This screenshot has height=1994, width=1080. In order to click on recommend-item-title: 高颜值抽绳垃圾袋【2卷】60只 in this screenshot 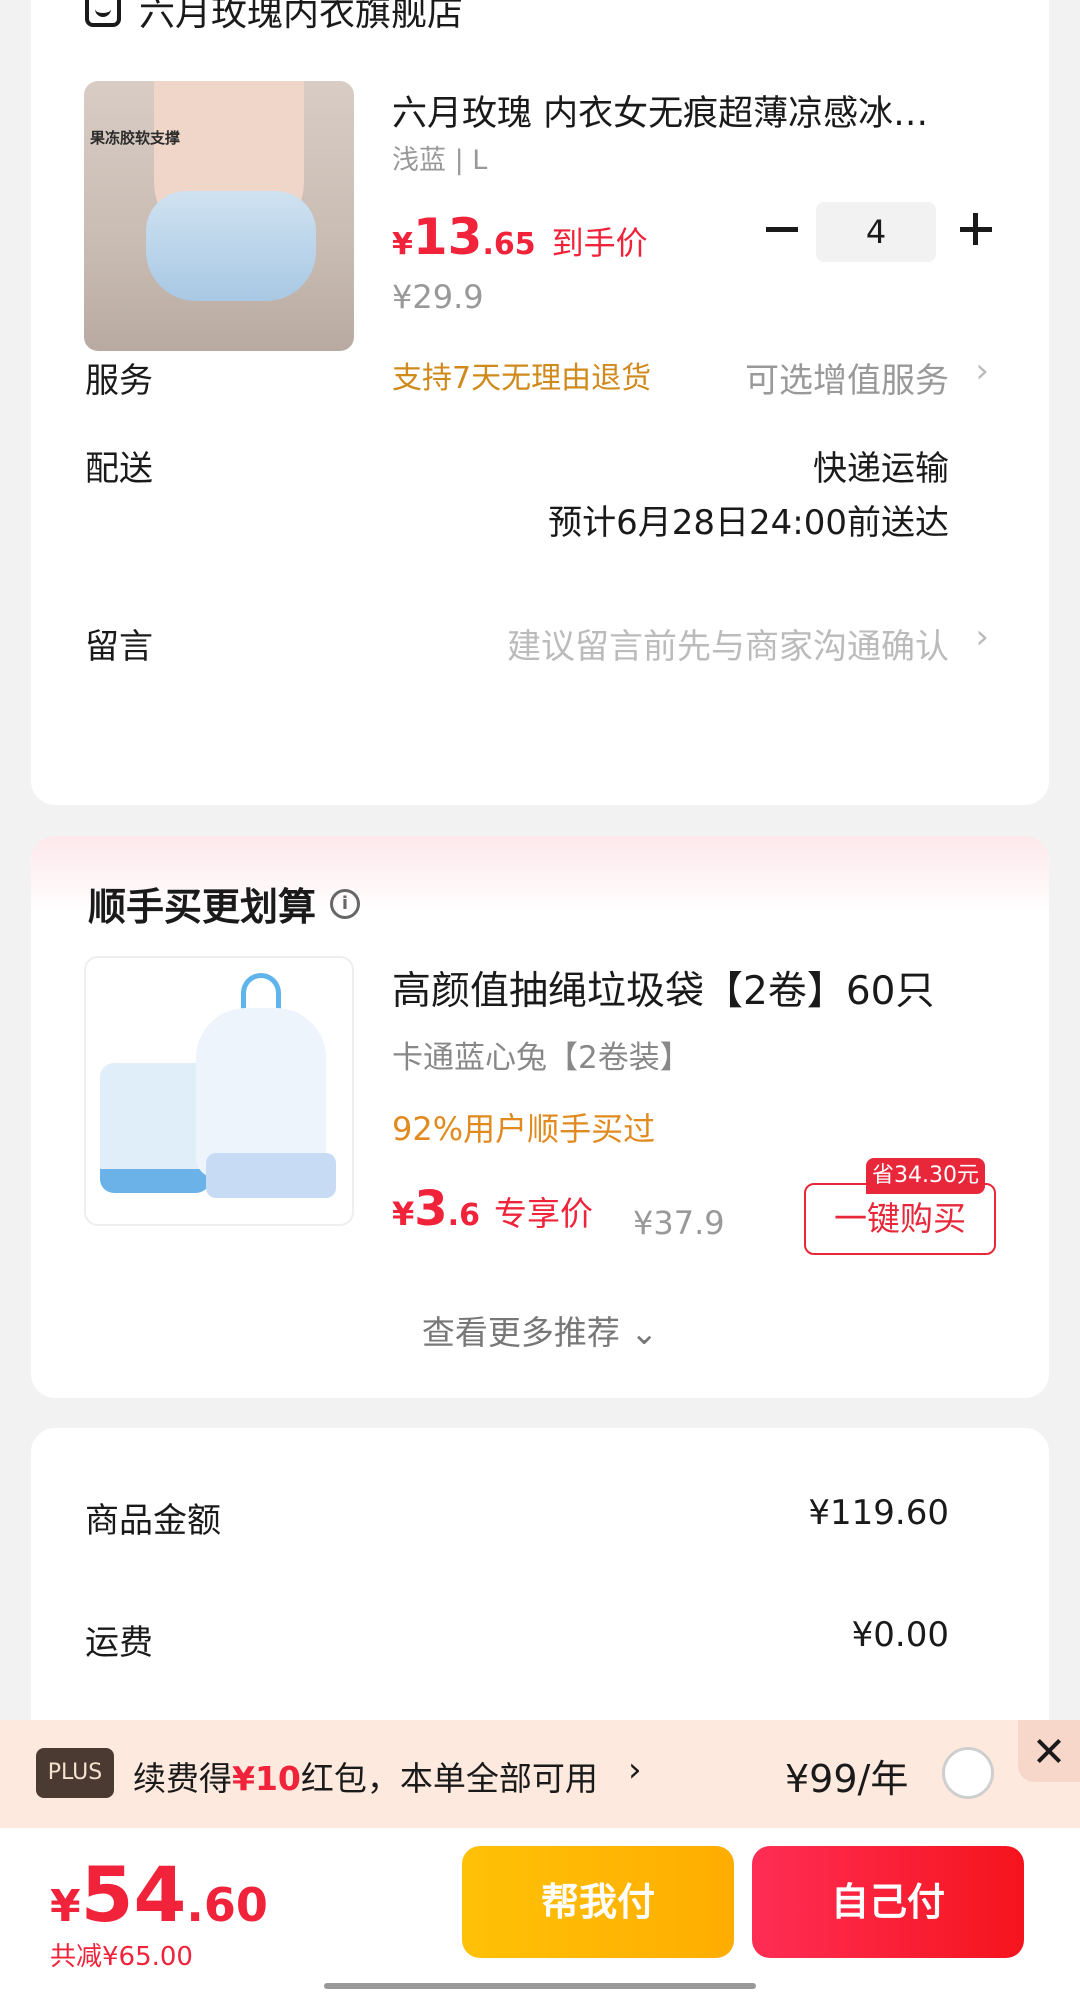, I will do `click(663, 988)`.